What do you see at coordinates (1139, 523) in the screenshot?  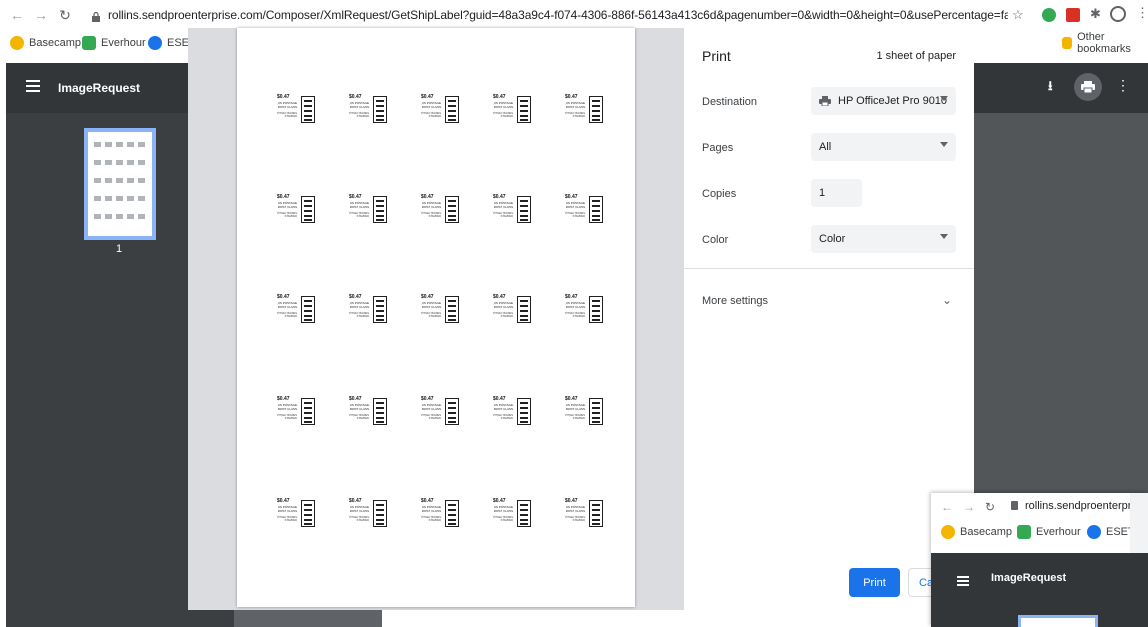 I see `window-edge` at bounding box center [1139, 523].